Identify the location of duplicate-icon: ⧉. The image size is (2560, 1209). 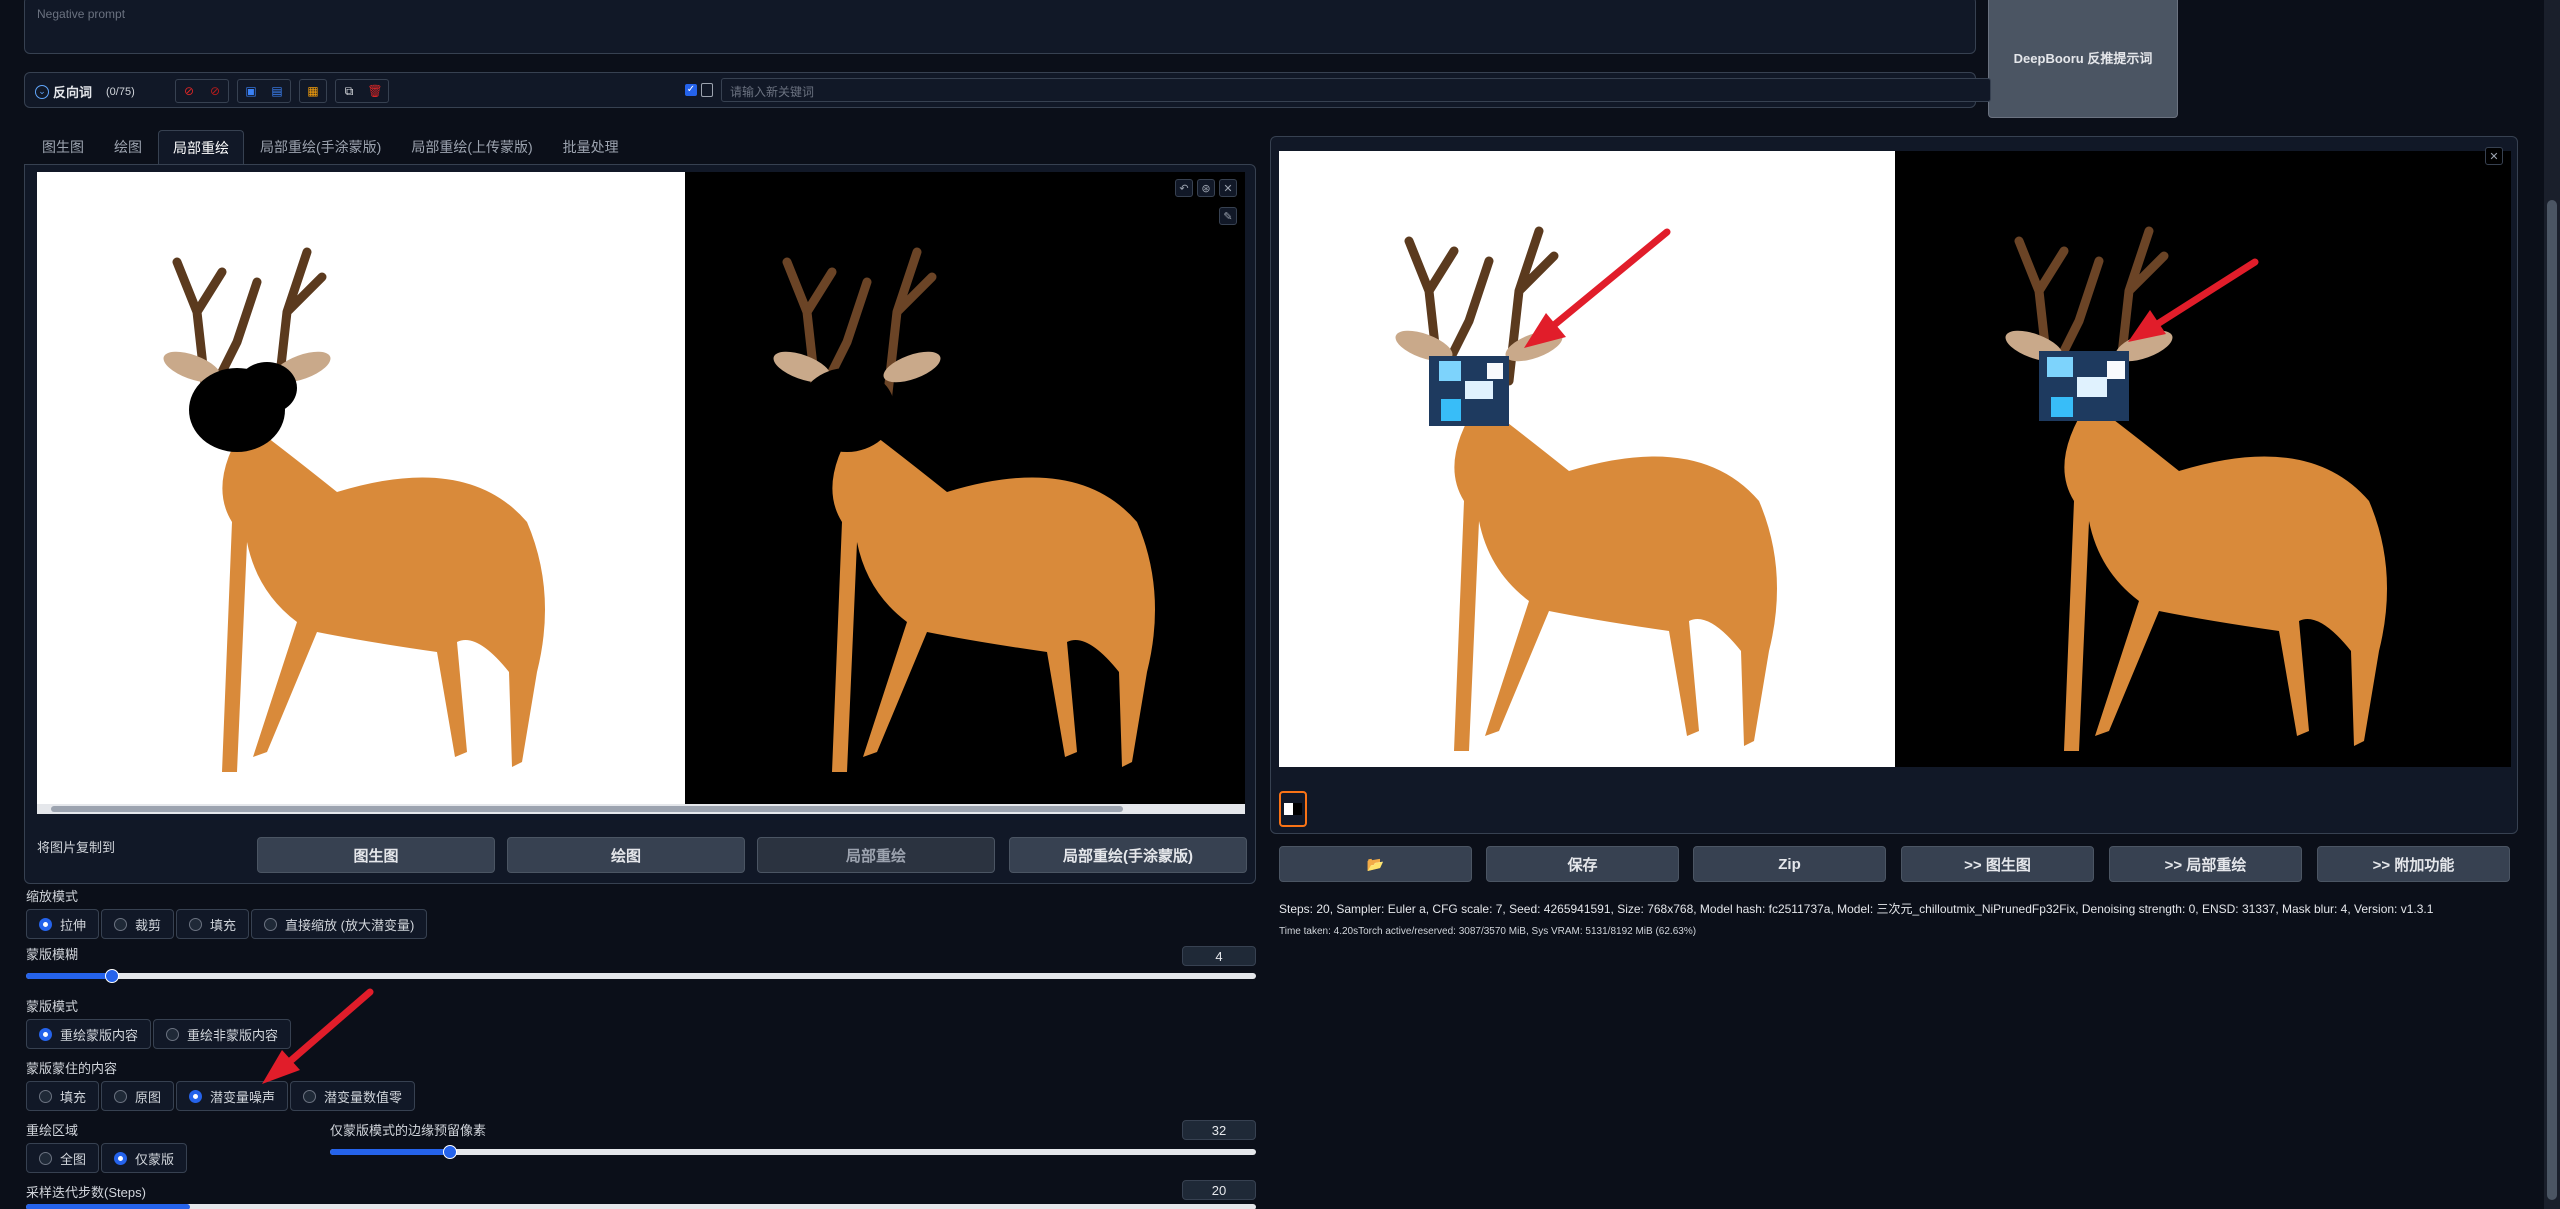
(349, 91).